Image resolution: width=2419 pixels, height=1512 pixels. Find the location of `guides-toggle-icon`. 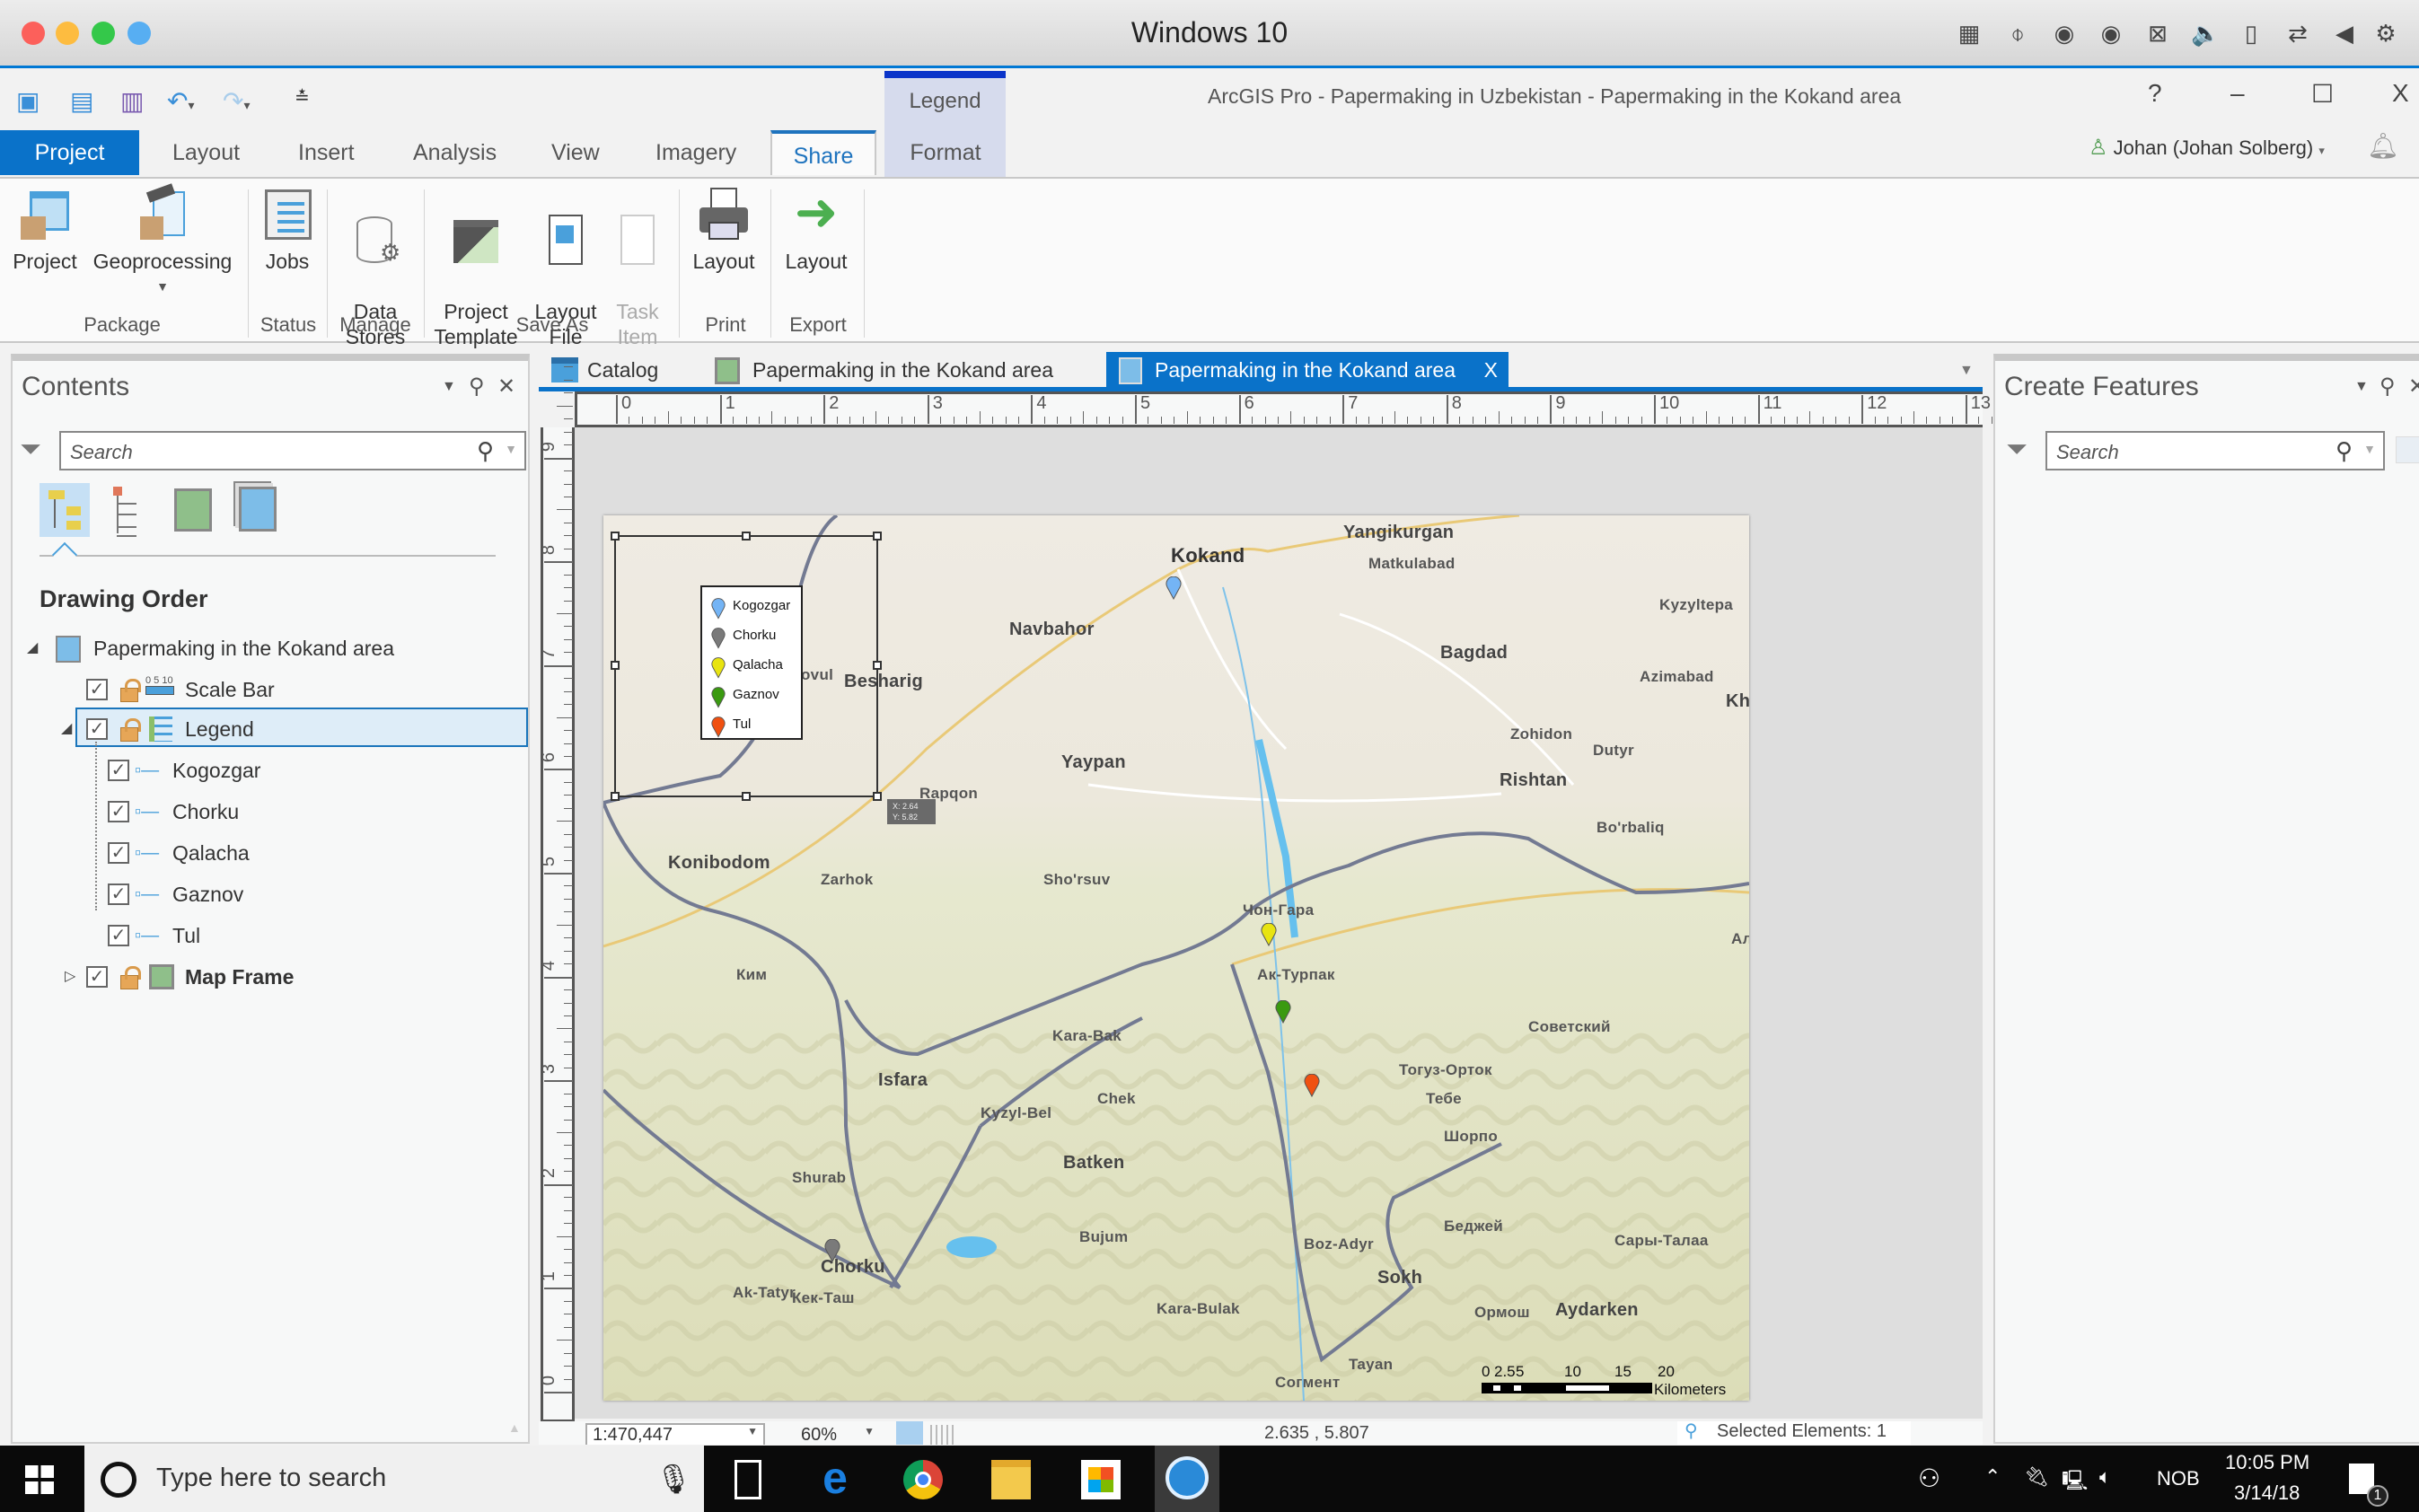

guides-toggle-icon is located at coordinates (909, 1433).